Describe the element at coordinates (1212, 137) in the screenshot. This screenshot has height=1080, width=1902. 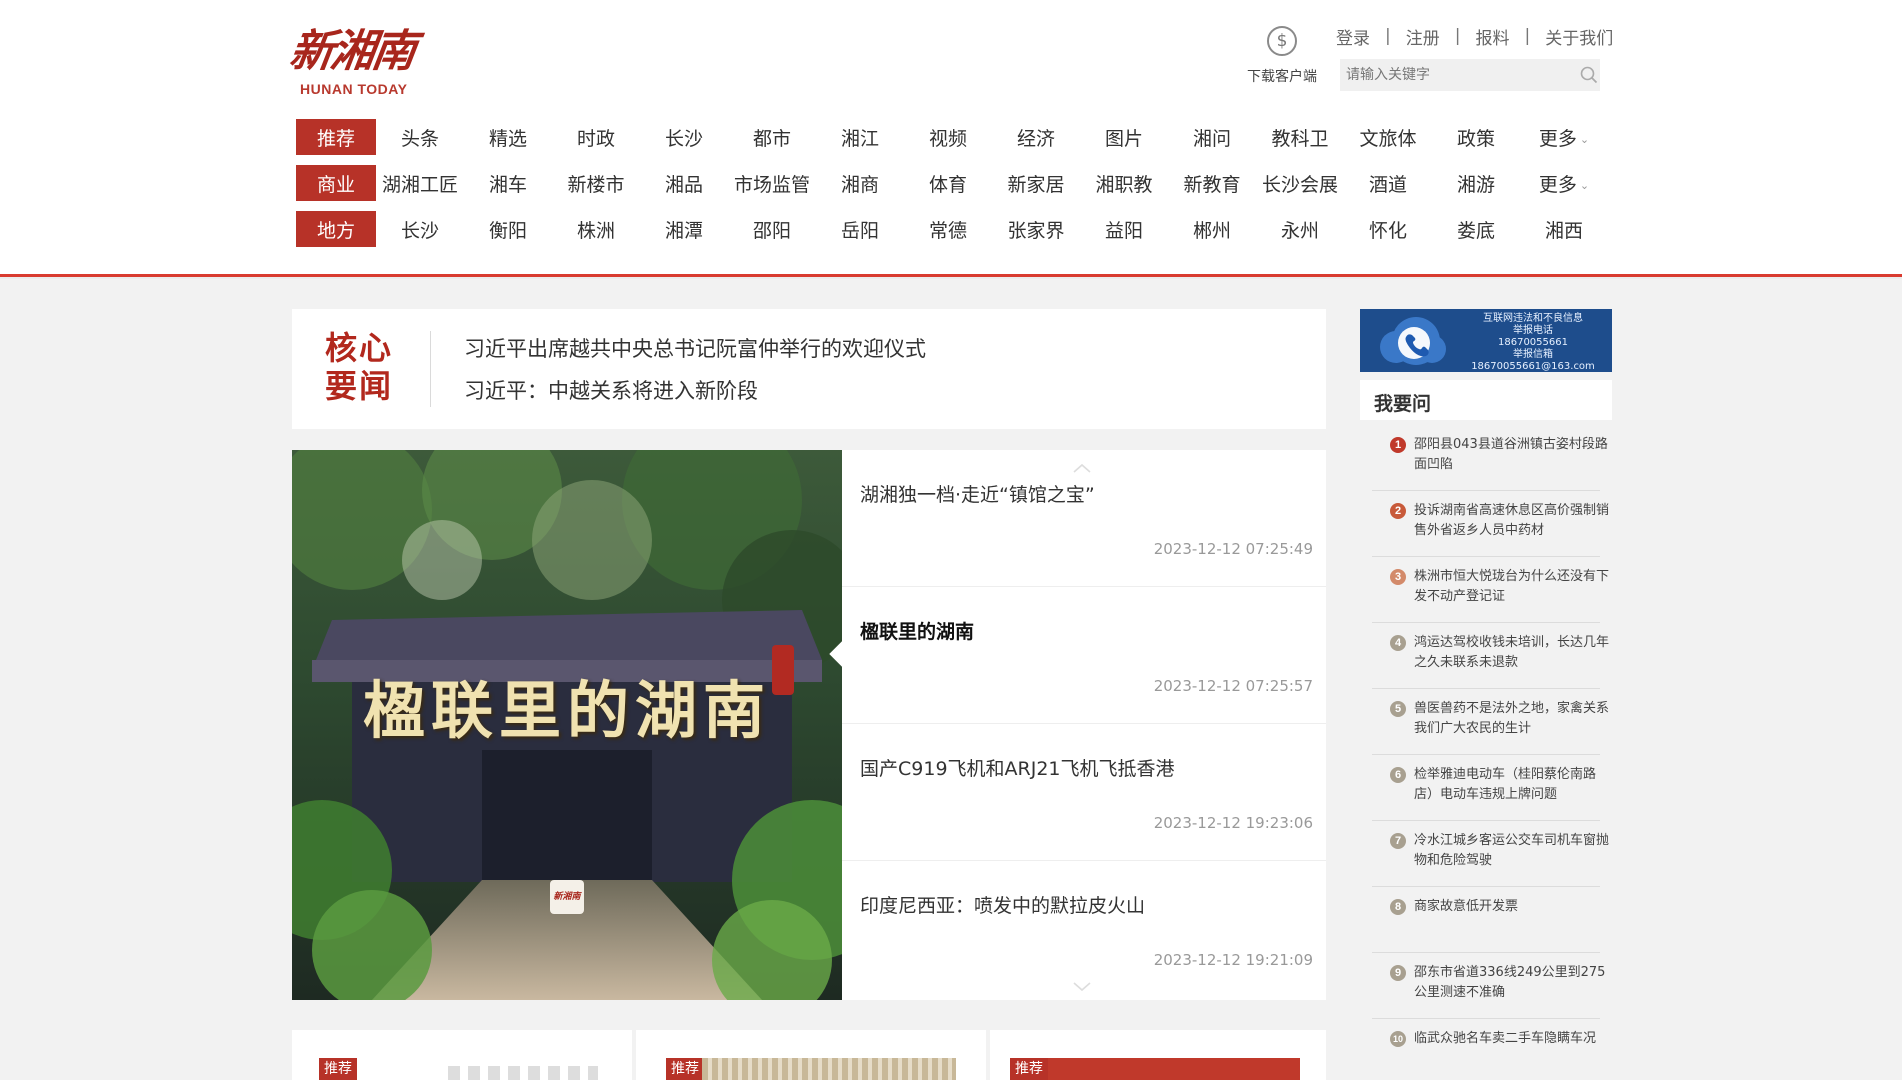
I see `nav-item: 湘问` at that location.